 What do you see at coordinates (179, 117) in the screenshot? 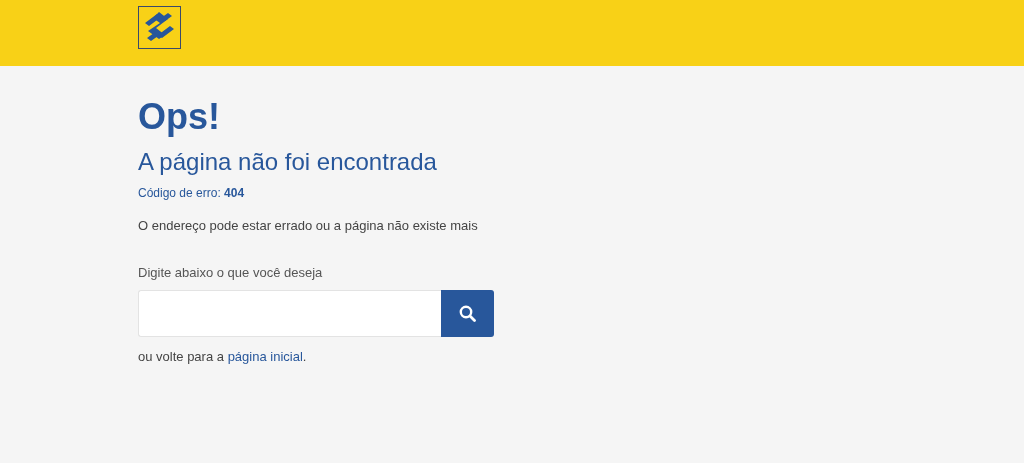
I see `error-title: Ops!` at bounding box center [179, 117].